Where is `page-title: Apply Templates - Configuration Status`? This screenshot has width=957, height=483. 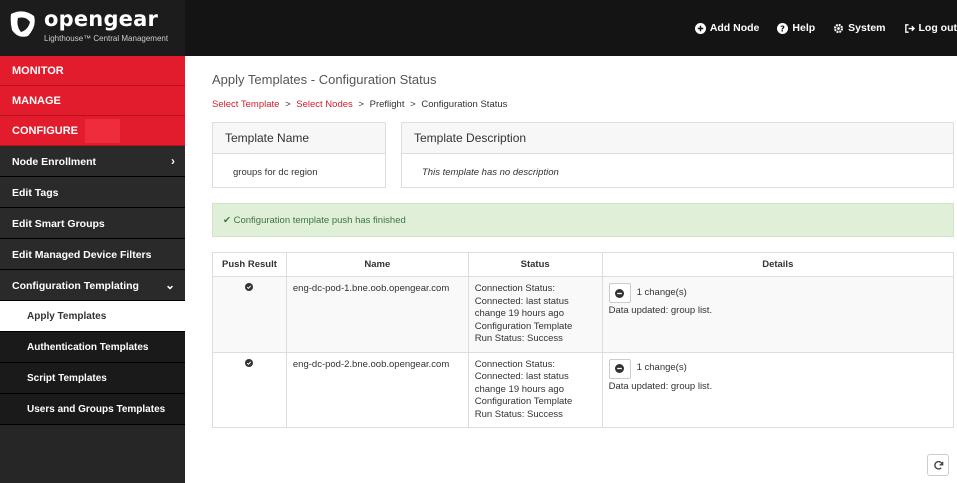
page-title: Apply Templates - Configuration Status is located at coordinates (324, 79).